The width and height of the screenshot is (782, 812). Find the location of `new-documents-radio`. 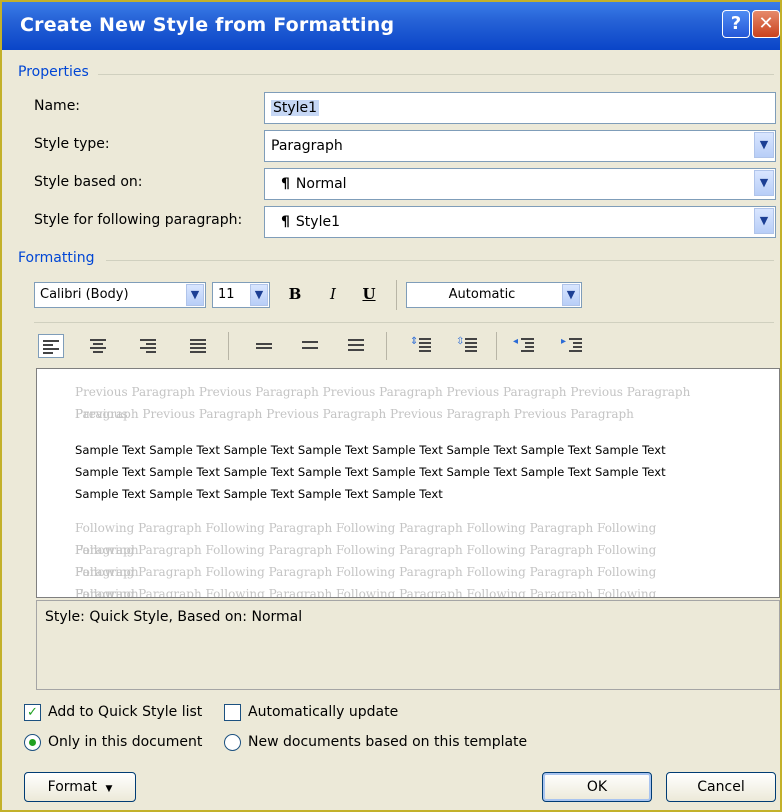

new-documents-radio is located at coordinates (232, 742).